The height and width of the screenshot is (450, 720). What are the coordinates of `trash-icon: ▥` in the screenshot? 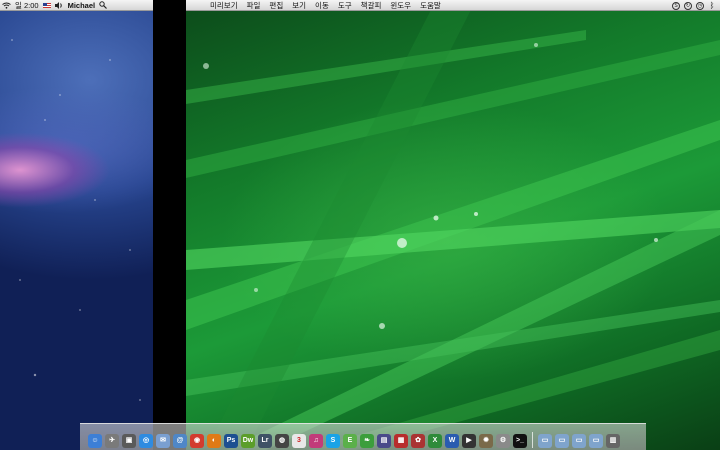 It's located at (613, 441).